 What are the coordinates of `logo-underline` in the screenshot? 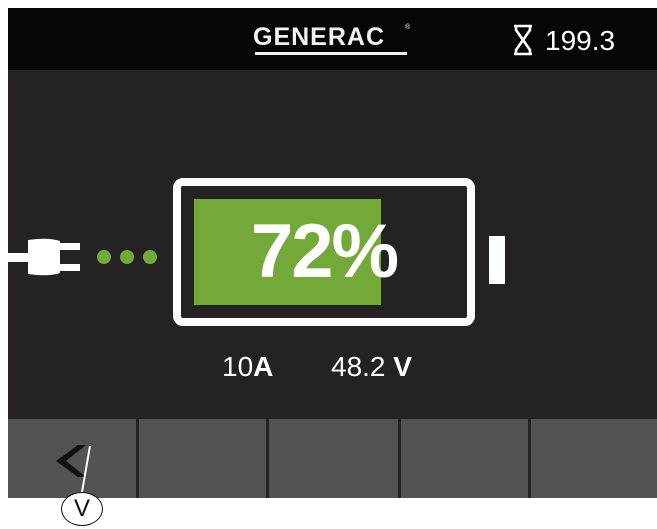 It's located at (331, 53).